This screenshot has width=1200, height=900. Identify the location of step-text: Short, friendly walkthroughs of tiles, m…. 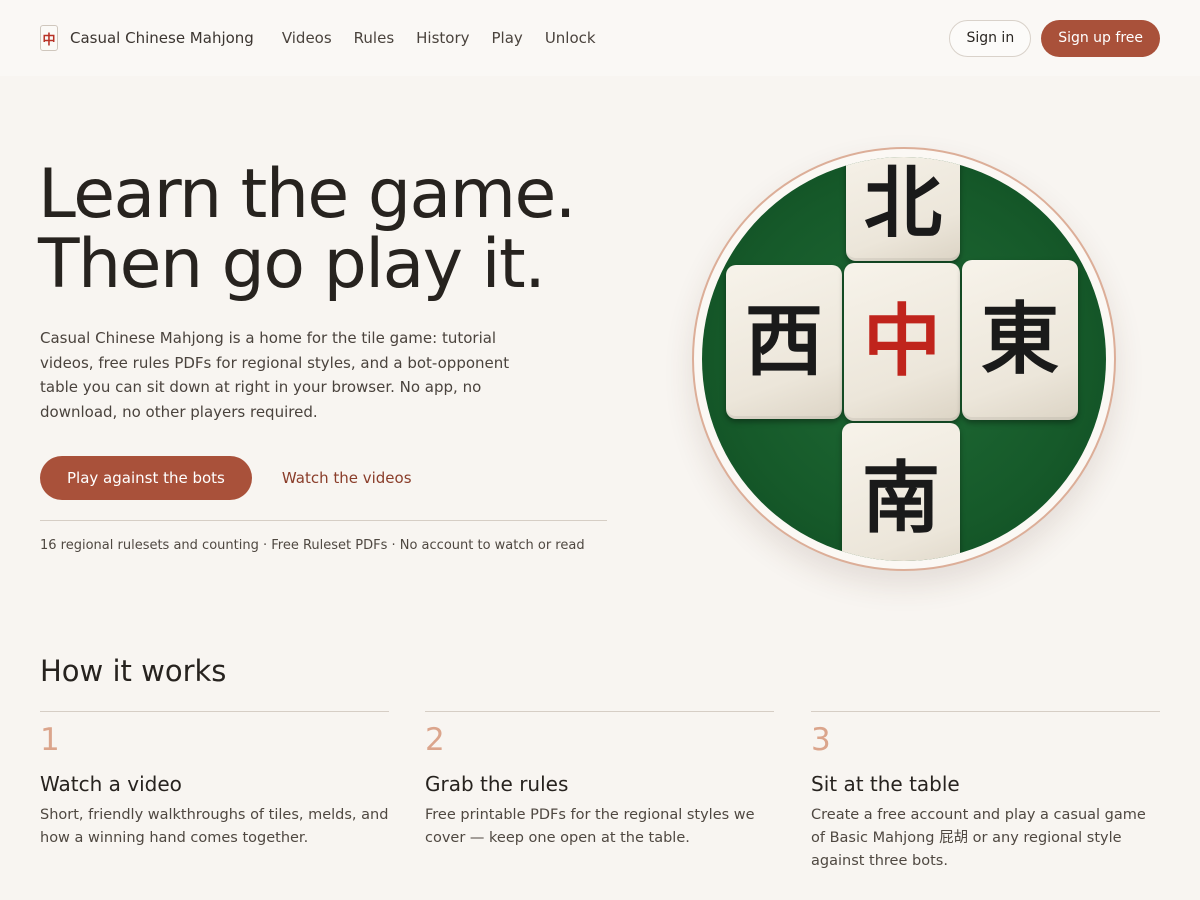
(214, 826).